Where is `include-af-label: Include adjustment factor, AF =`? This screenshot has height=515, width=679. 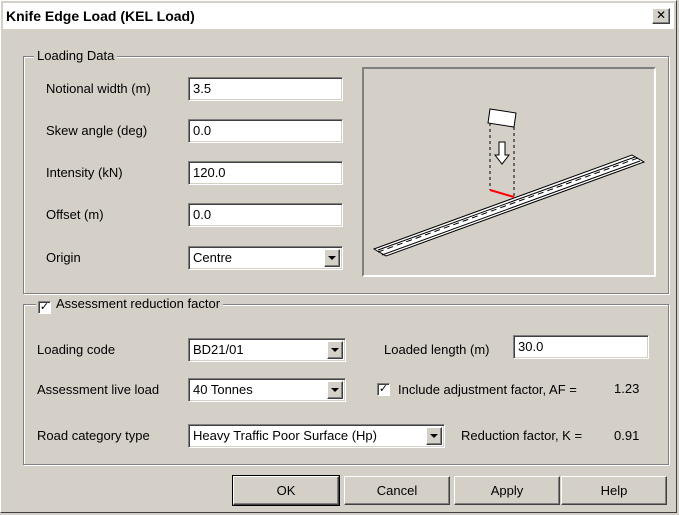
include-af-label: Include adjustment factor, AF = is located at coordinates (487, 389).